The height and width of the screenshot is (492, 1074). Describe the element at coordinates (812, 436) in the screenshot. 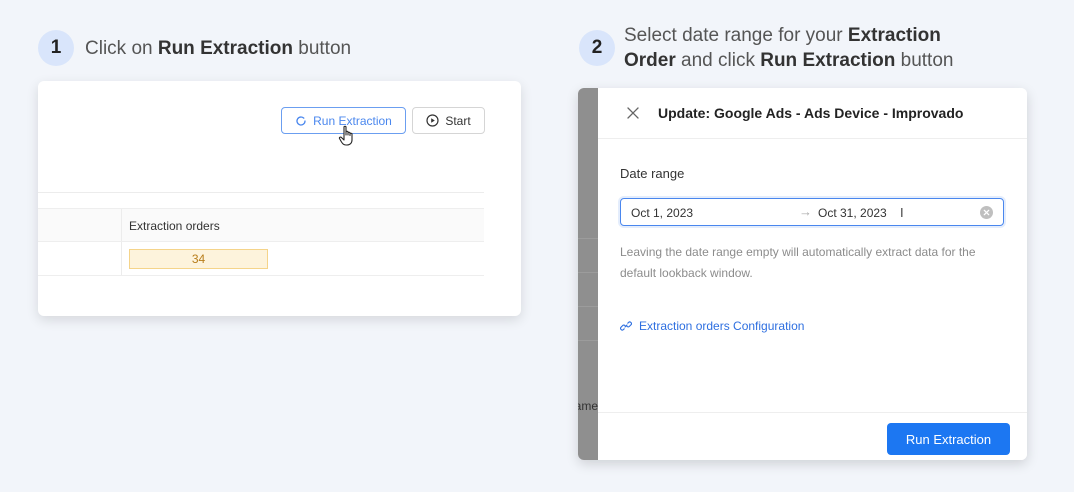

I see `drawer-footer: Run Extraction` at that location.